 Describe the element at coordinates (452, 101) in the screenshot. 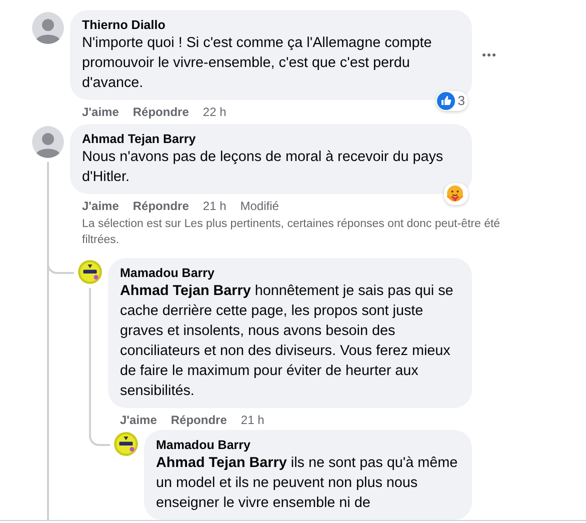

I see `reactions-badge: 3` at that location.